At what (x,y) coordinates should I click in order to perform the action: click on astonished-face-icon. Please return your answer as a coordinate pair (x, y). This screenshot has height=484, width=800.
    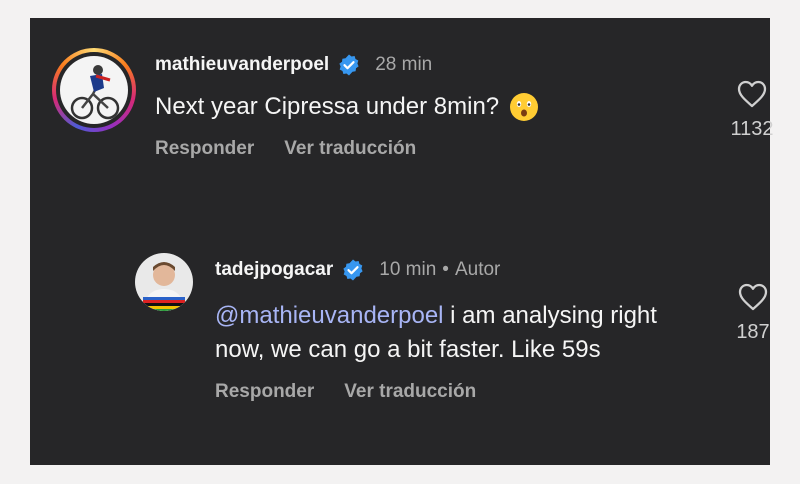
    Looking at the image, I should click on (524, 107).